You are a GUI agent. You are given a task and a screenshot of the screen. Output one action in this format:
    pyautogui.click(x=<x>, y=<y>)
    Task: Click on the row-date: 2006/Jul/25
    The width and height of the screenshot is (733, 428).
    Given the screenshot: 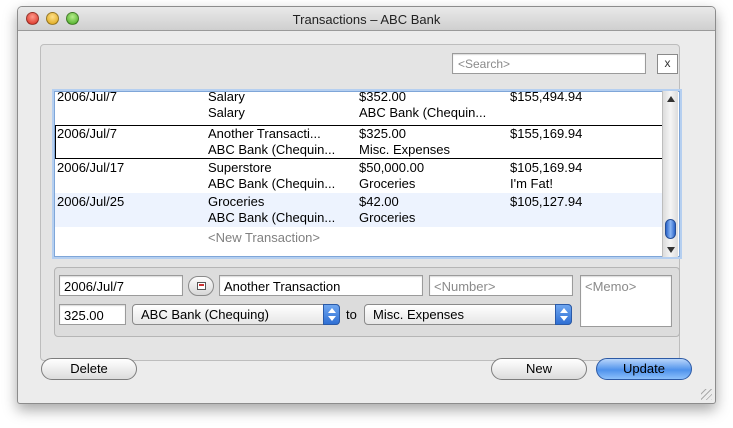 What is the action you would take?
    pyautogui.click(x=91, y=201)
    